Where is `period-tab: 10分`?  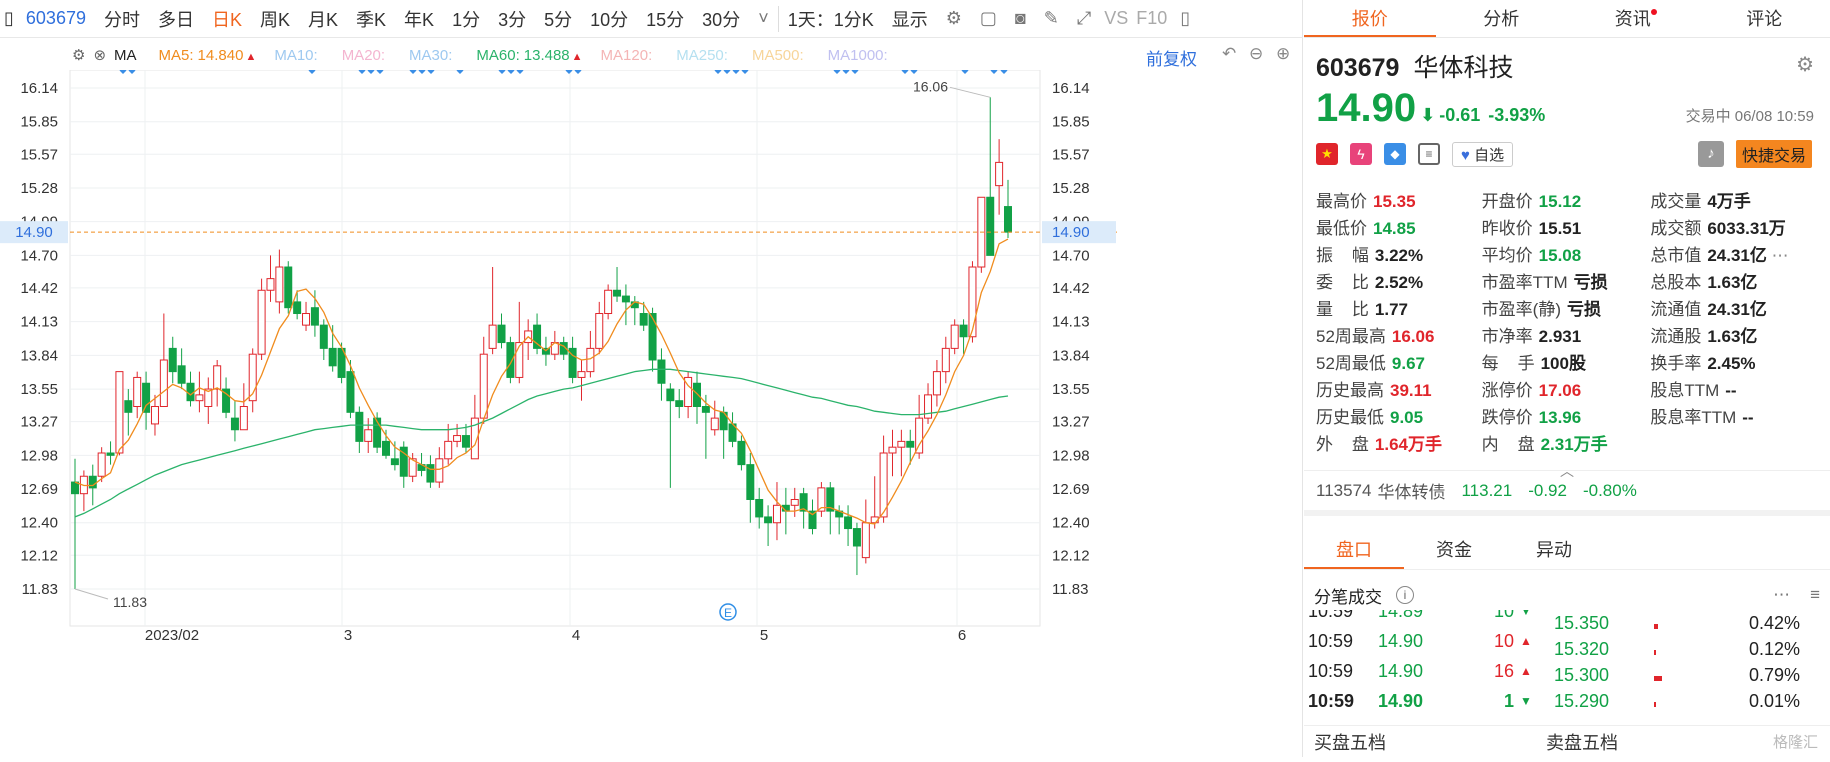
period-tab: 10分 is located at coordinates (609, 19).